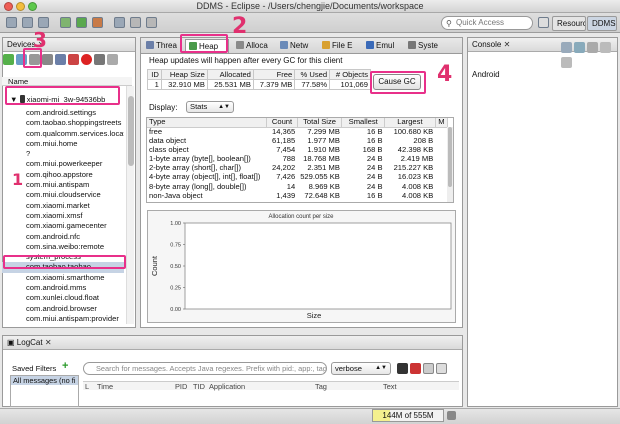  Describe the element at coordinates (175, 267) in the screenshot. I see `chart-y-tick-label: 0.50` at that location.